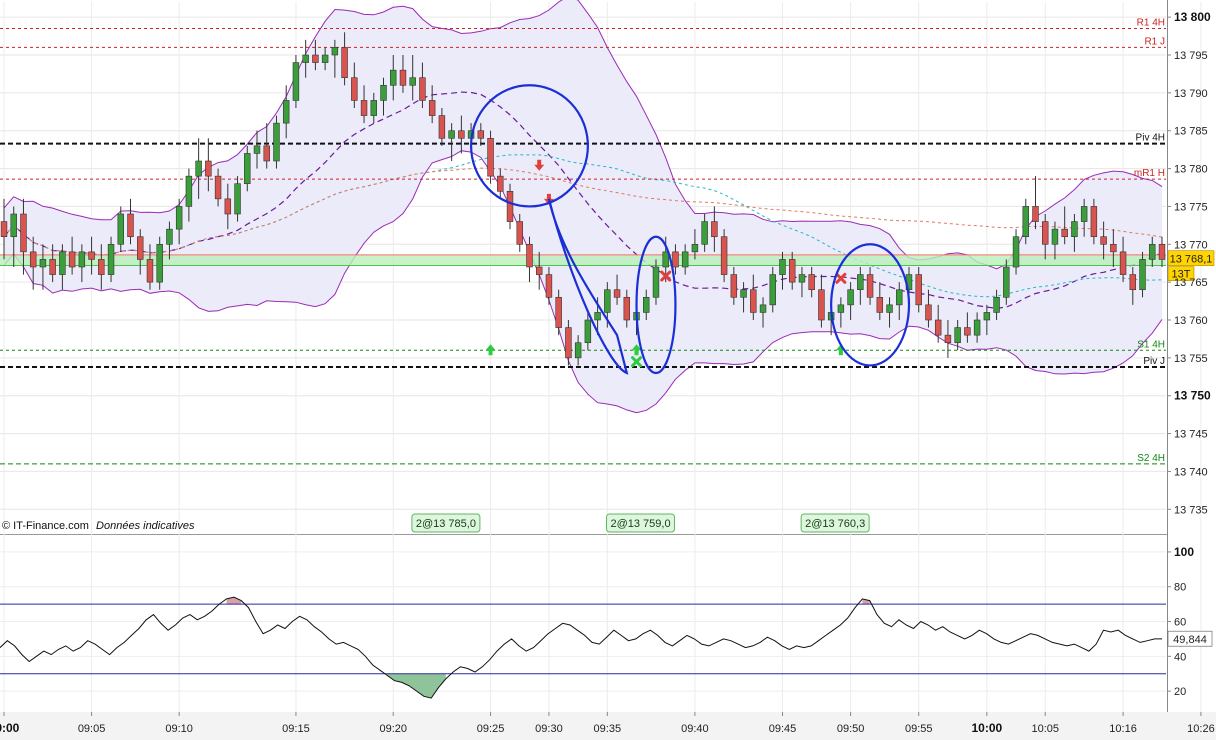  I want to click on level-label: S2 4H, so click(1151, 458).